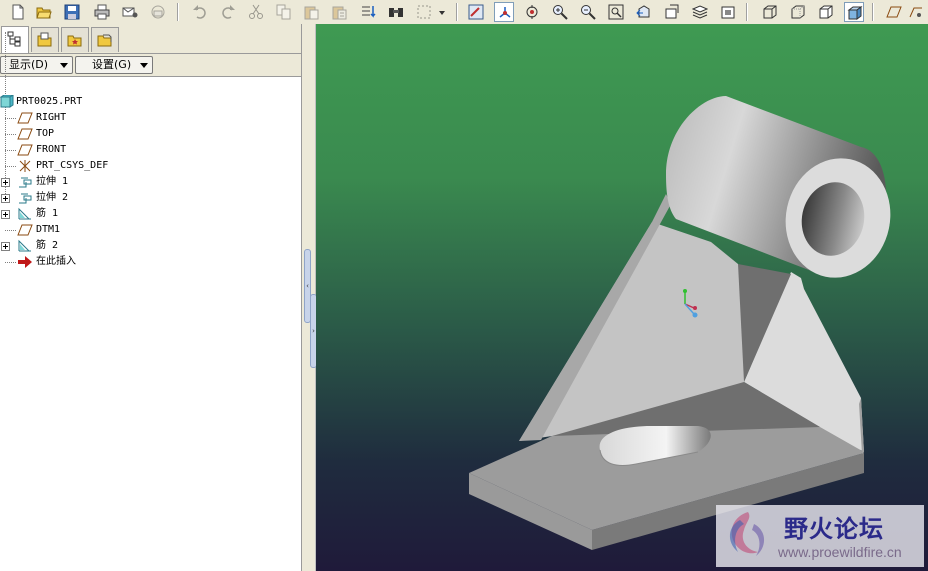  What do you see at coordinates (29, 64) in the screenshot?
I see `display-menu-label: 显示(D)` at bounding box center [29, 64].